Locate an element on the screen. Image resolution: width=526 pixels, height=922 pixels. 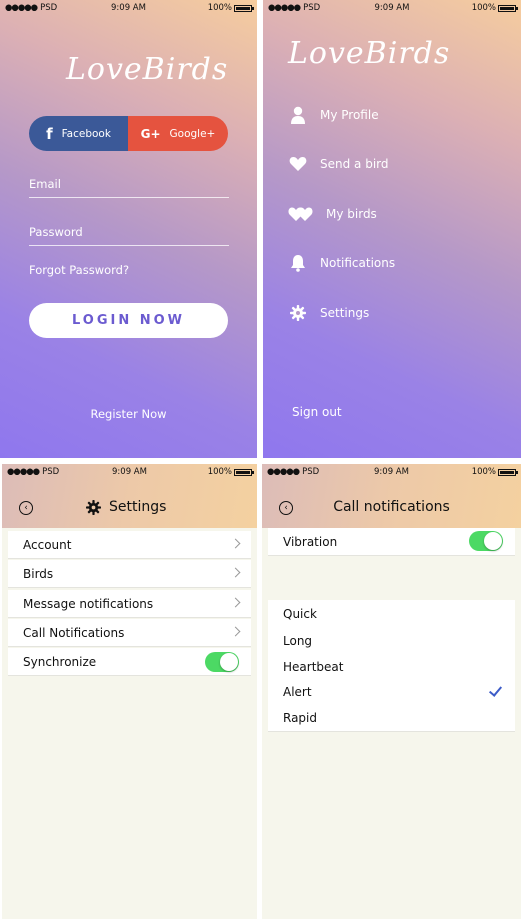
option-row-alert: Alert is located at coordinates (391, 692).